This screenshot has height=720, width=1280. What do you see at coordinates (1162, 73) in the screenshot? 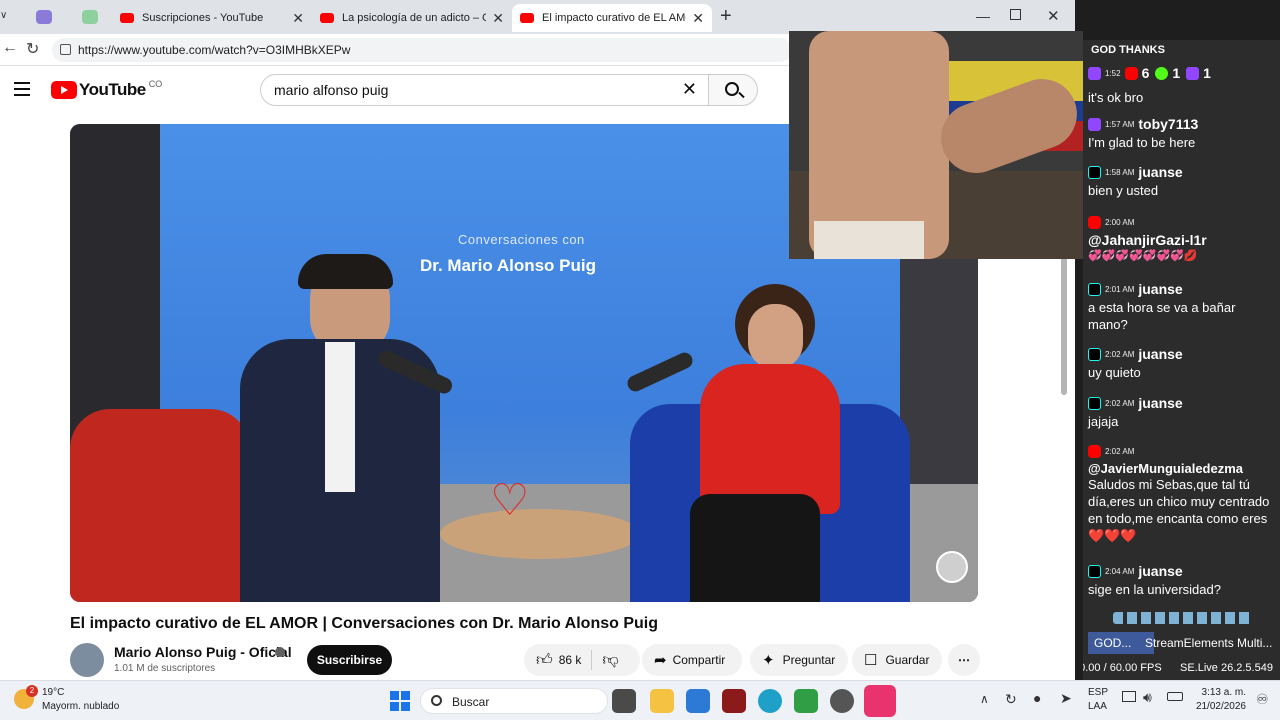
I see `kick-icon` at bounding box center [1162, 73].